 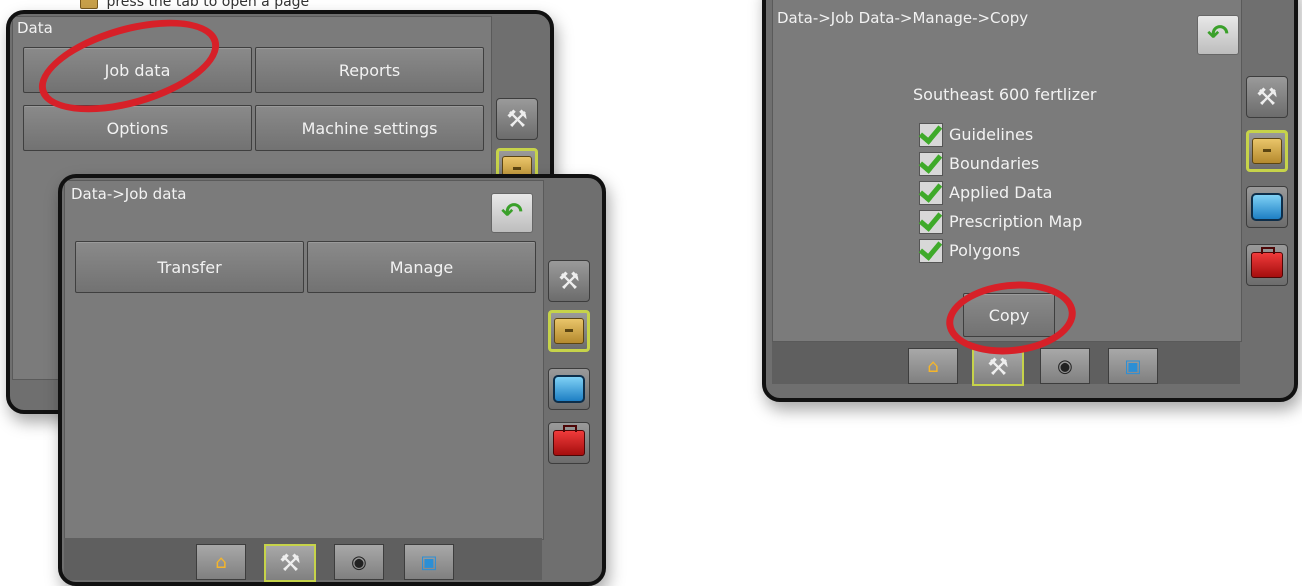 I want to click on checkbox-applied-data: Applied Data, so click(x=1000, y=192).